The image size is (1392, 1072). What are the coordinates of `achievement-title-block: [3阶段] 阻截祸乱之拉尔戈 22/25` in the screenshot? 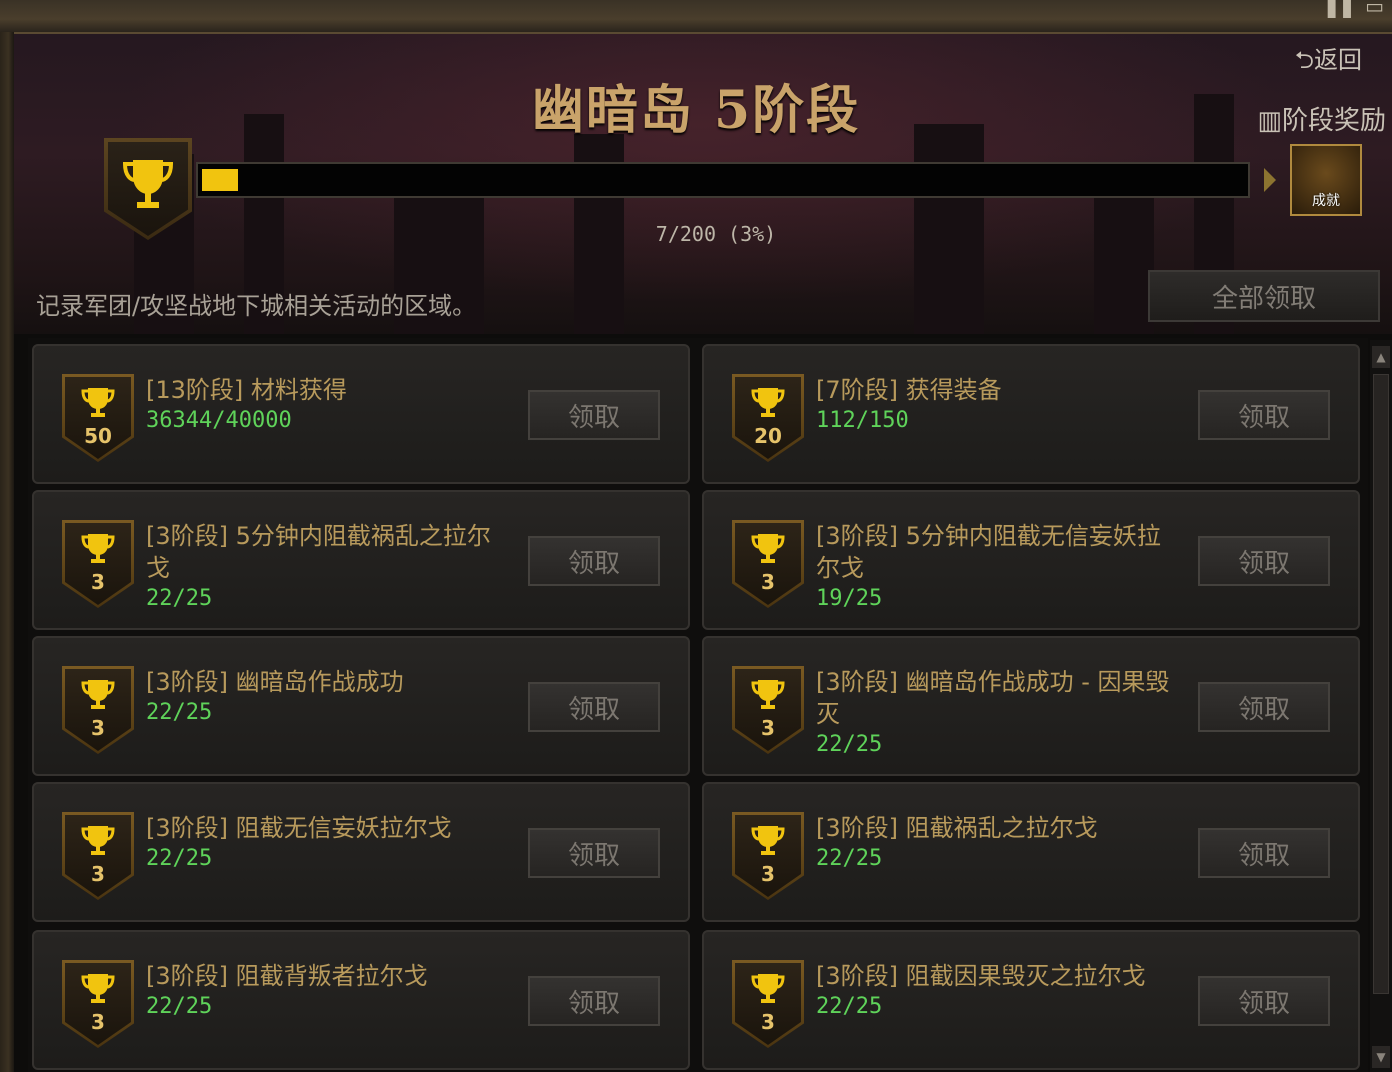 It's located at (996, 843).